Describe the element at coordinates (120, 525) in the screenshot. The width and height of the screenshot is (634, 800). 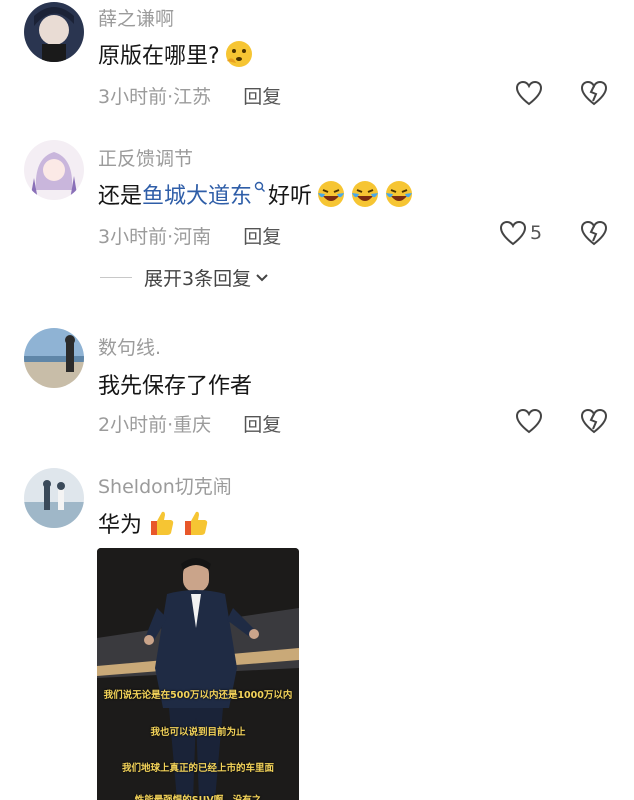
I see `comment-text-body: 华为` at that location.